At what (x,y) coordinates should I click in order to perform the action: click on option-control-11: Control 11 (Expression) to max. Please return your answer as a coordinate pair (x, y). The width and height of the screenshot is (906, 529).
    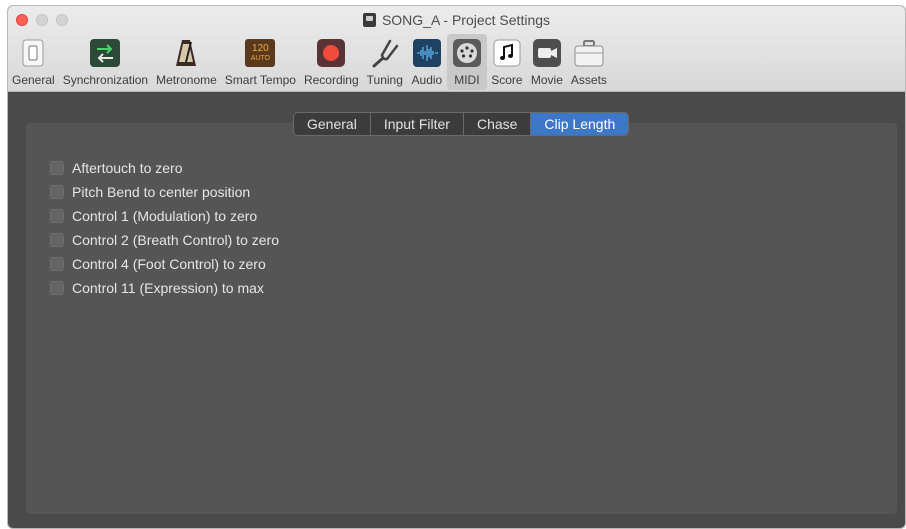
    Looking at the image, I should click on (164, 288).